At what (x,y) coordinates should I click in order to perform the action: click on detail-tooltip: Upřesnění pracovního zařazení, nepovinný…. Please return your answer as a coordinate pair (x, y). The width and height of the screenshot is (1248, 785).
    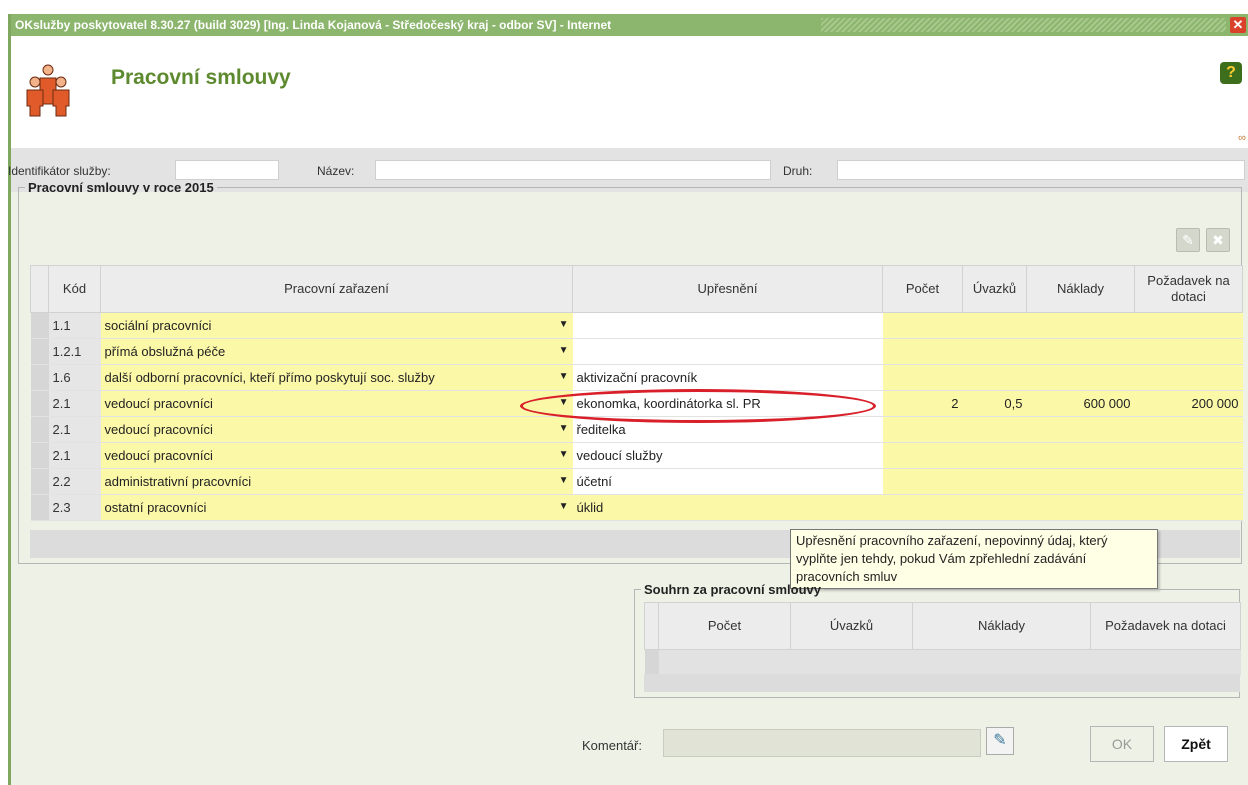
    Looking at the image, I should click on (974, 559).